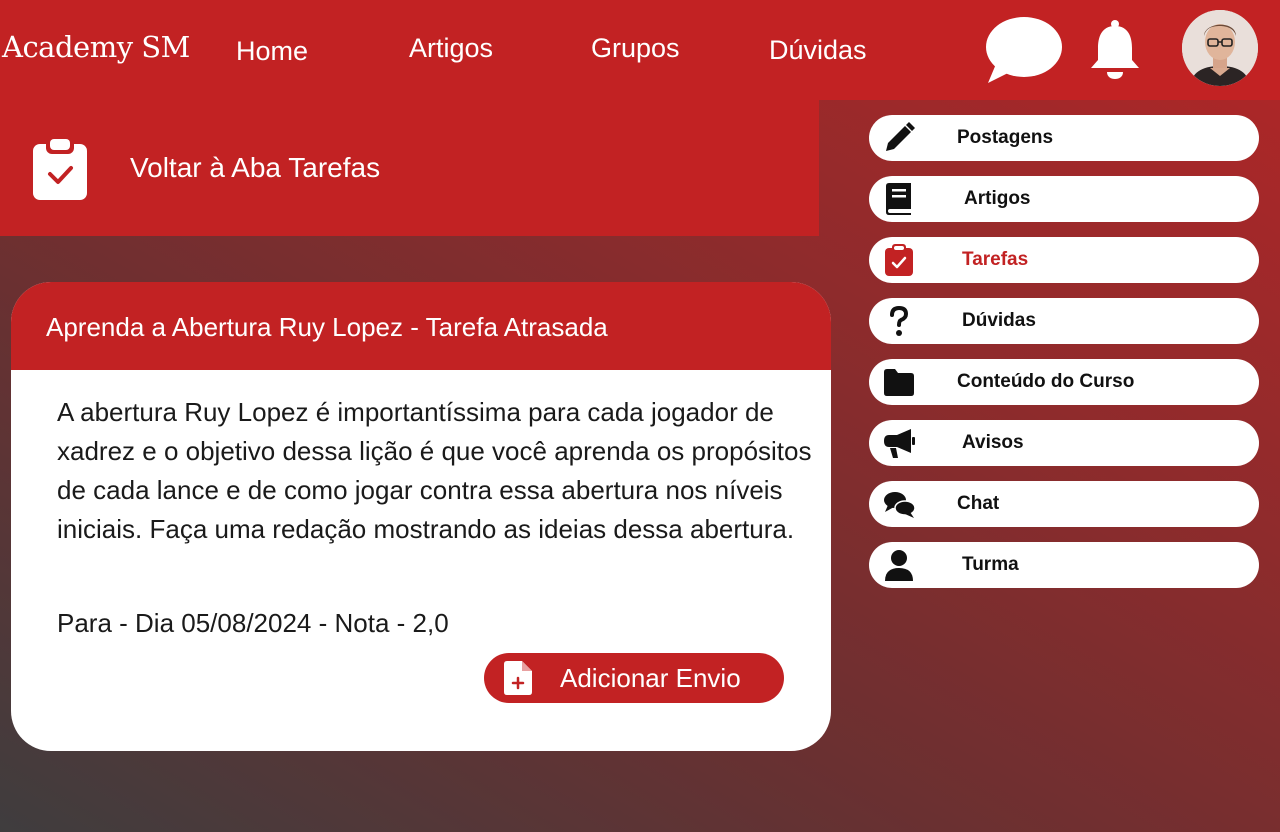 This screenshot has width=1280, height=832. Describe the element at coordinates (818, 50) in the screenshot. I see `nav-duvidas: Dúvidas` at that location.